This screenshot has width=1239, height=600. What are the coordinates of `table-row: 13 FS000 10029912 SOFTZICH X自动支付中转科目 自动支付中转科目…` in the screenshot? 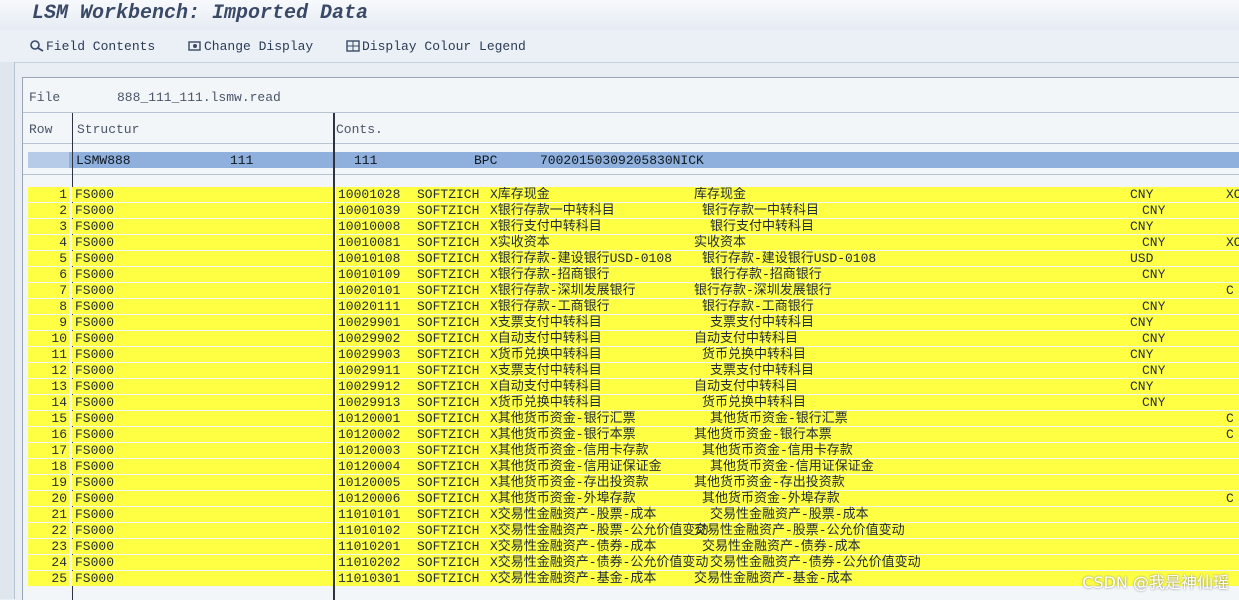 It's located at (633, 387).